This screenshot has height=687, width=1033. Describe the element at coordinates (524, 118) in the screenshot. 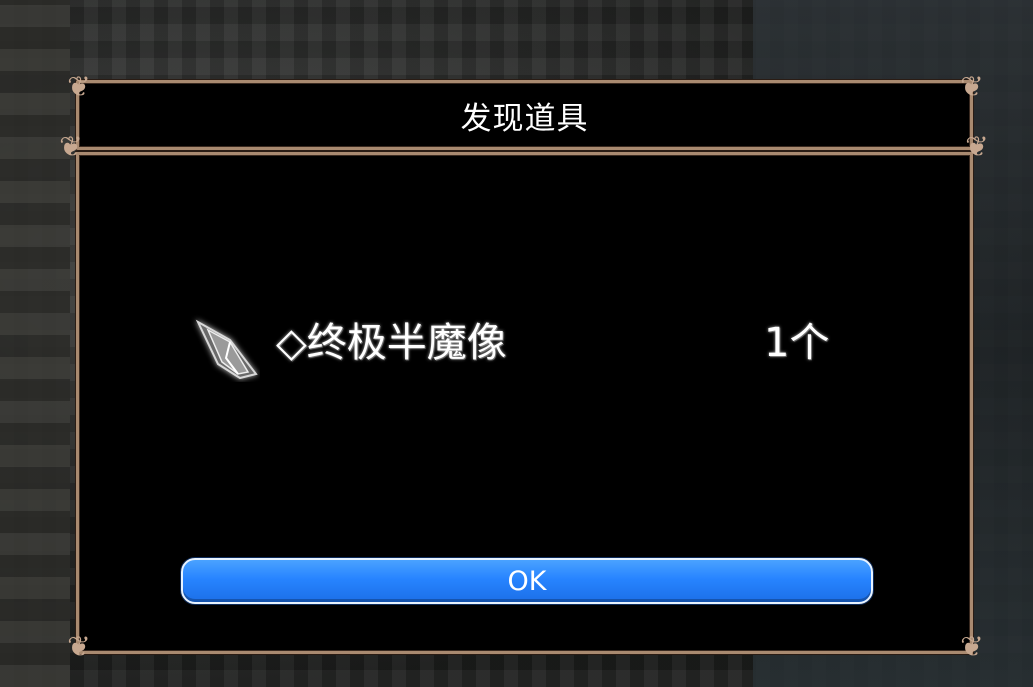

I see `dialog-title: 发现道具` at that location.